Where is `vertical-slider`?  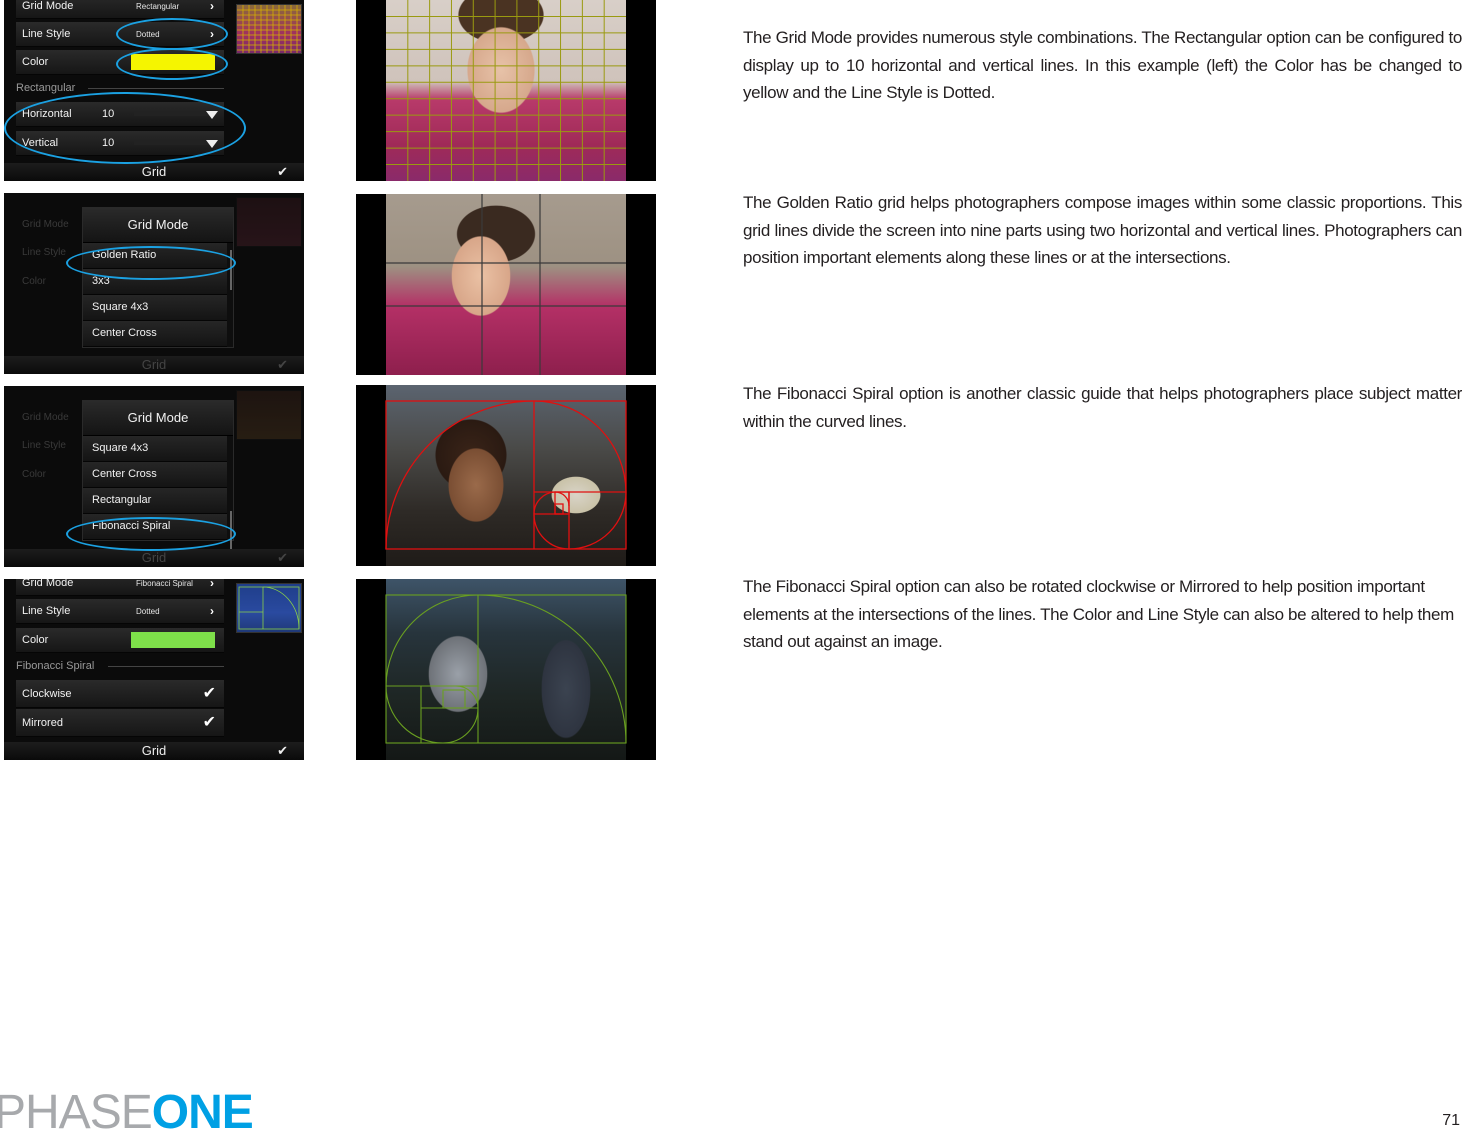 vertical-slider is located at coordinates (174, 143).